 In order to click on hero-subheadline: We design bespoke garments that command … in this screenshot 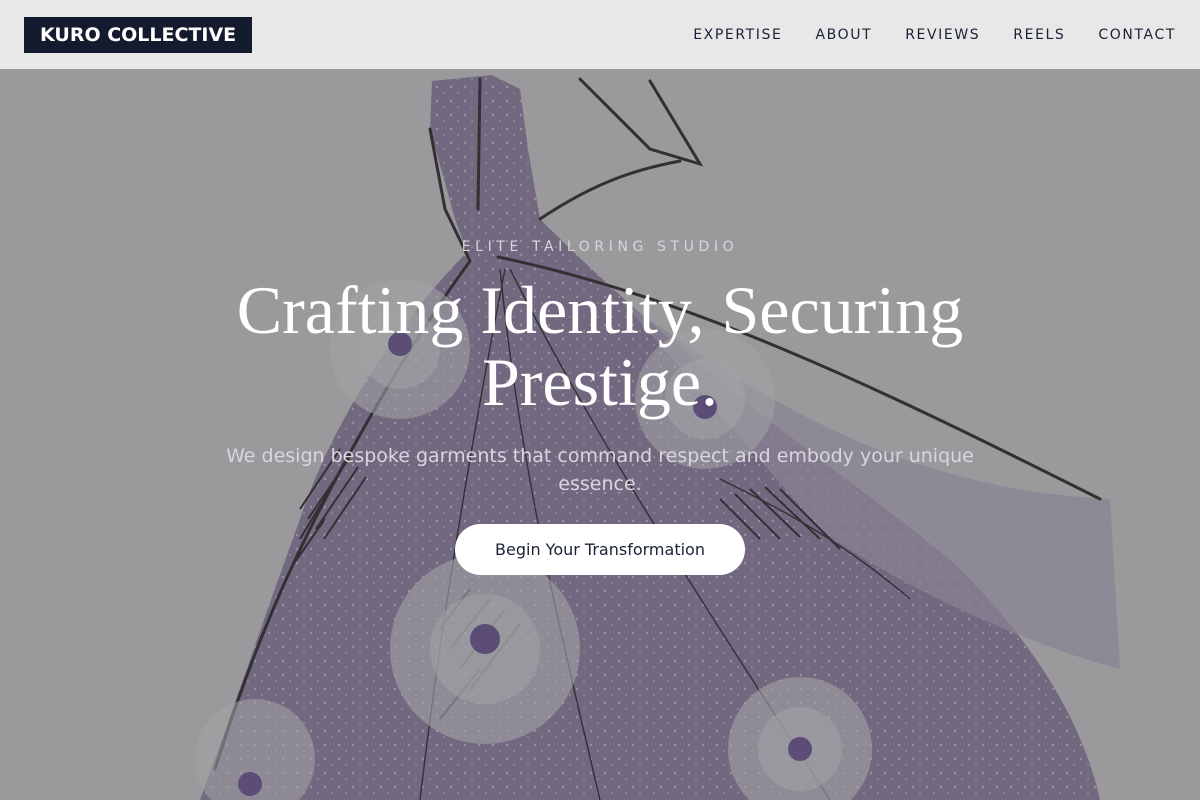, I will do `click(600, 470)`.